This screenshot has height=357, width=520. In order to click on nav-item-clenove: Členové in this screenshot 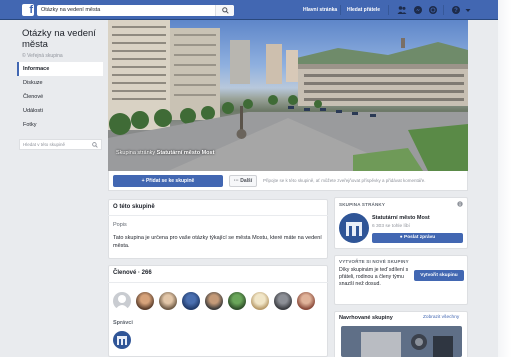, I will do `click(60, 97)`.